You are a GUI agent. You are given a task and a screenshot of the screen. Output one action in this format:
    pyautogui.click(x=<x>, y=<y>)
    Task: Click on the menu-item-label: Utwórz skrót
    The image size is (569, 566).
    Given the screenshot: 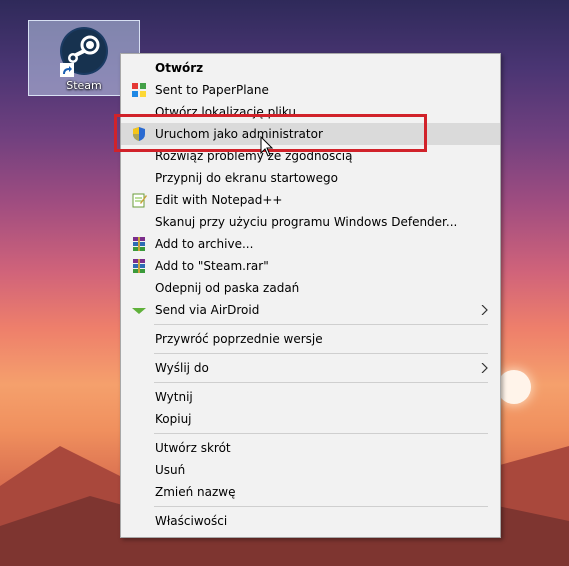 What is the action you would take?
    pyautogui.click(x=193, y=448)
    